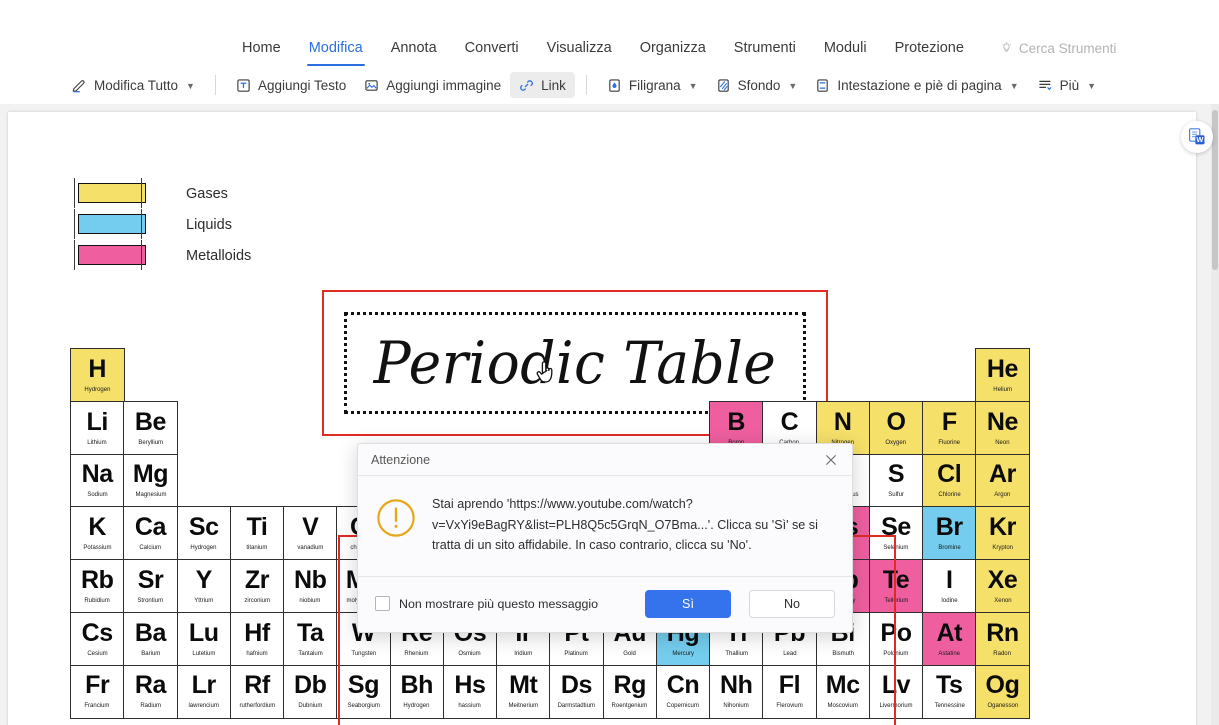 Image resolution: width=1219 pixels, height=725 pixels. What do you see at coordinates (630, 685) in the screenshot?
I see `element-symbol: Rg` at bounding box center [630, 685].